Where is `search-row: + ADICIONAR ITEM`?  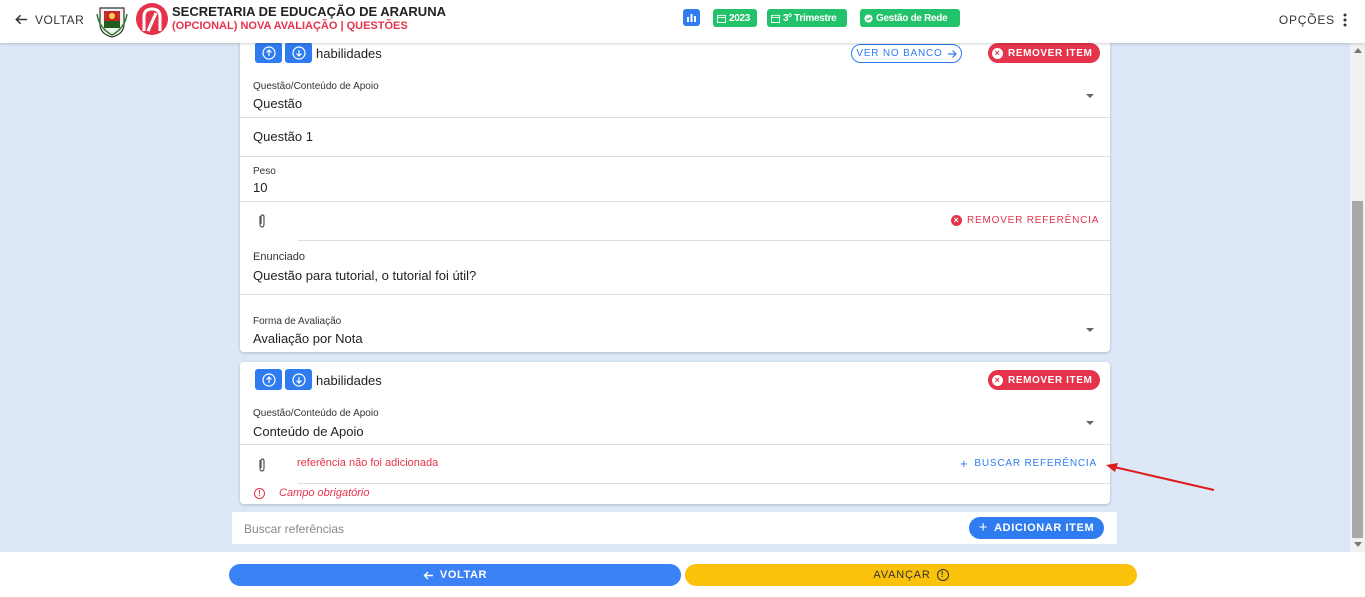
search-row: + ADICIONAR ITEM is located at coordinates (674, 528).